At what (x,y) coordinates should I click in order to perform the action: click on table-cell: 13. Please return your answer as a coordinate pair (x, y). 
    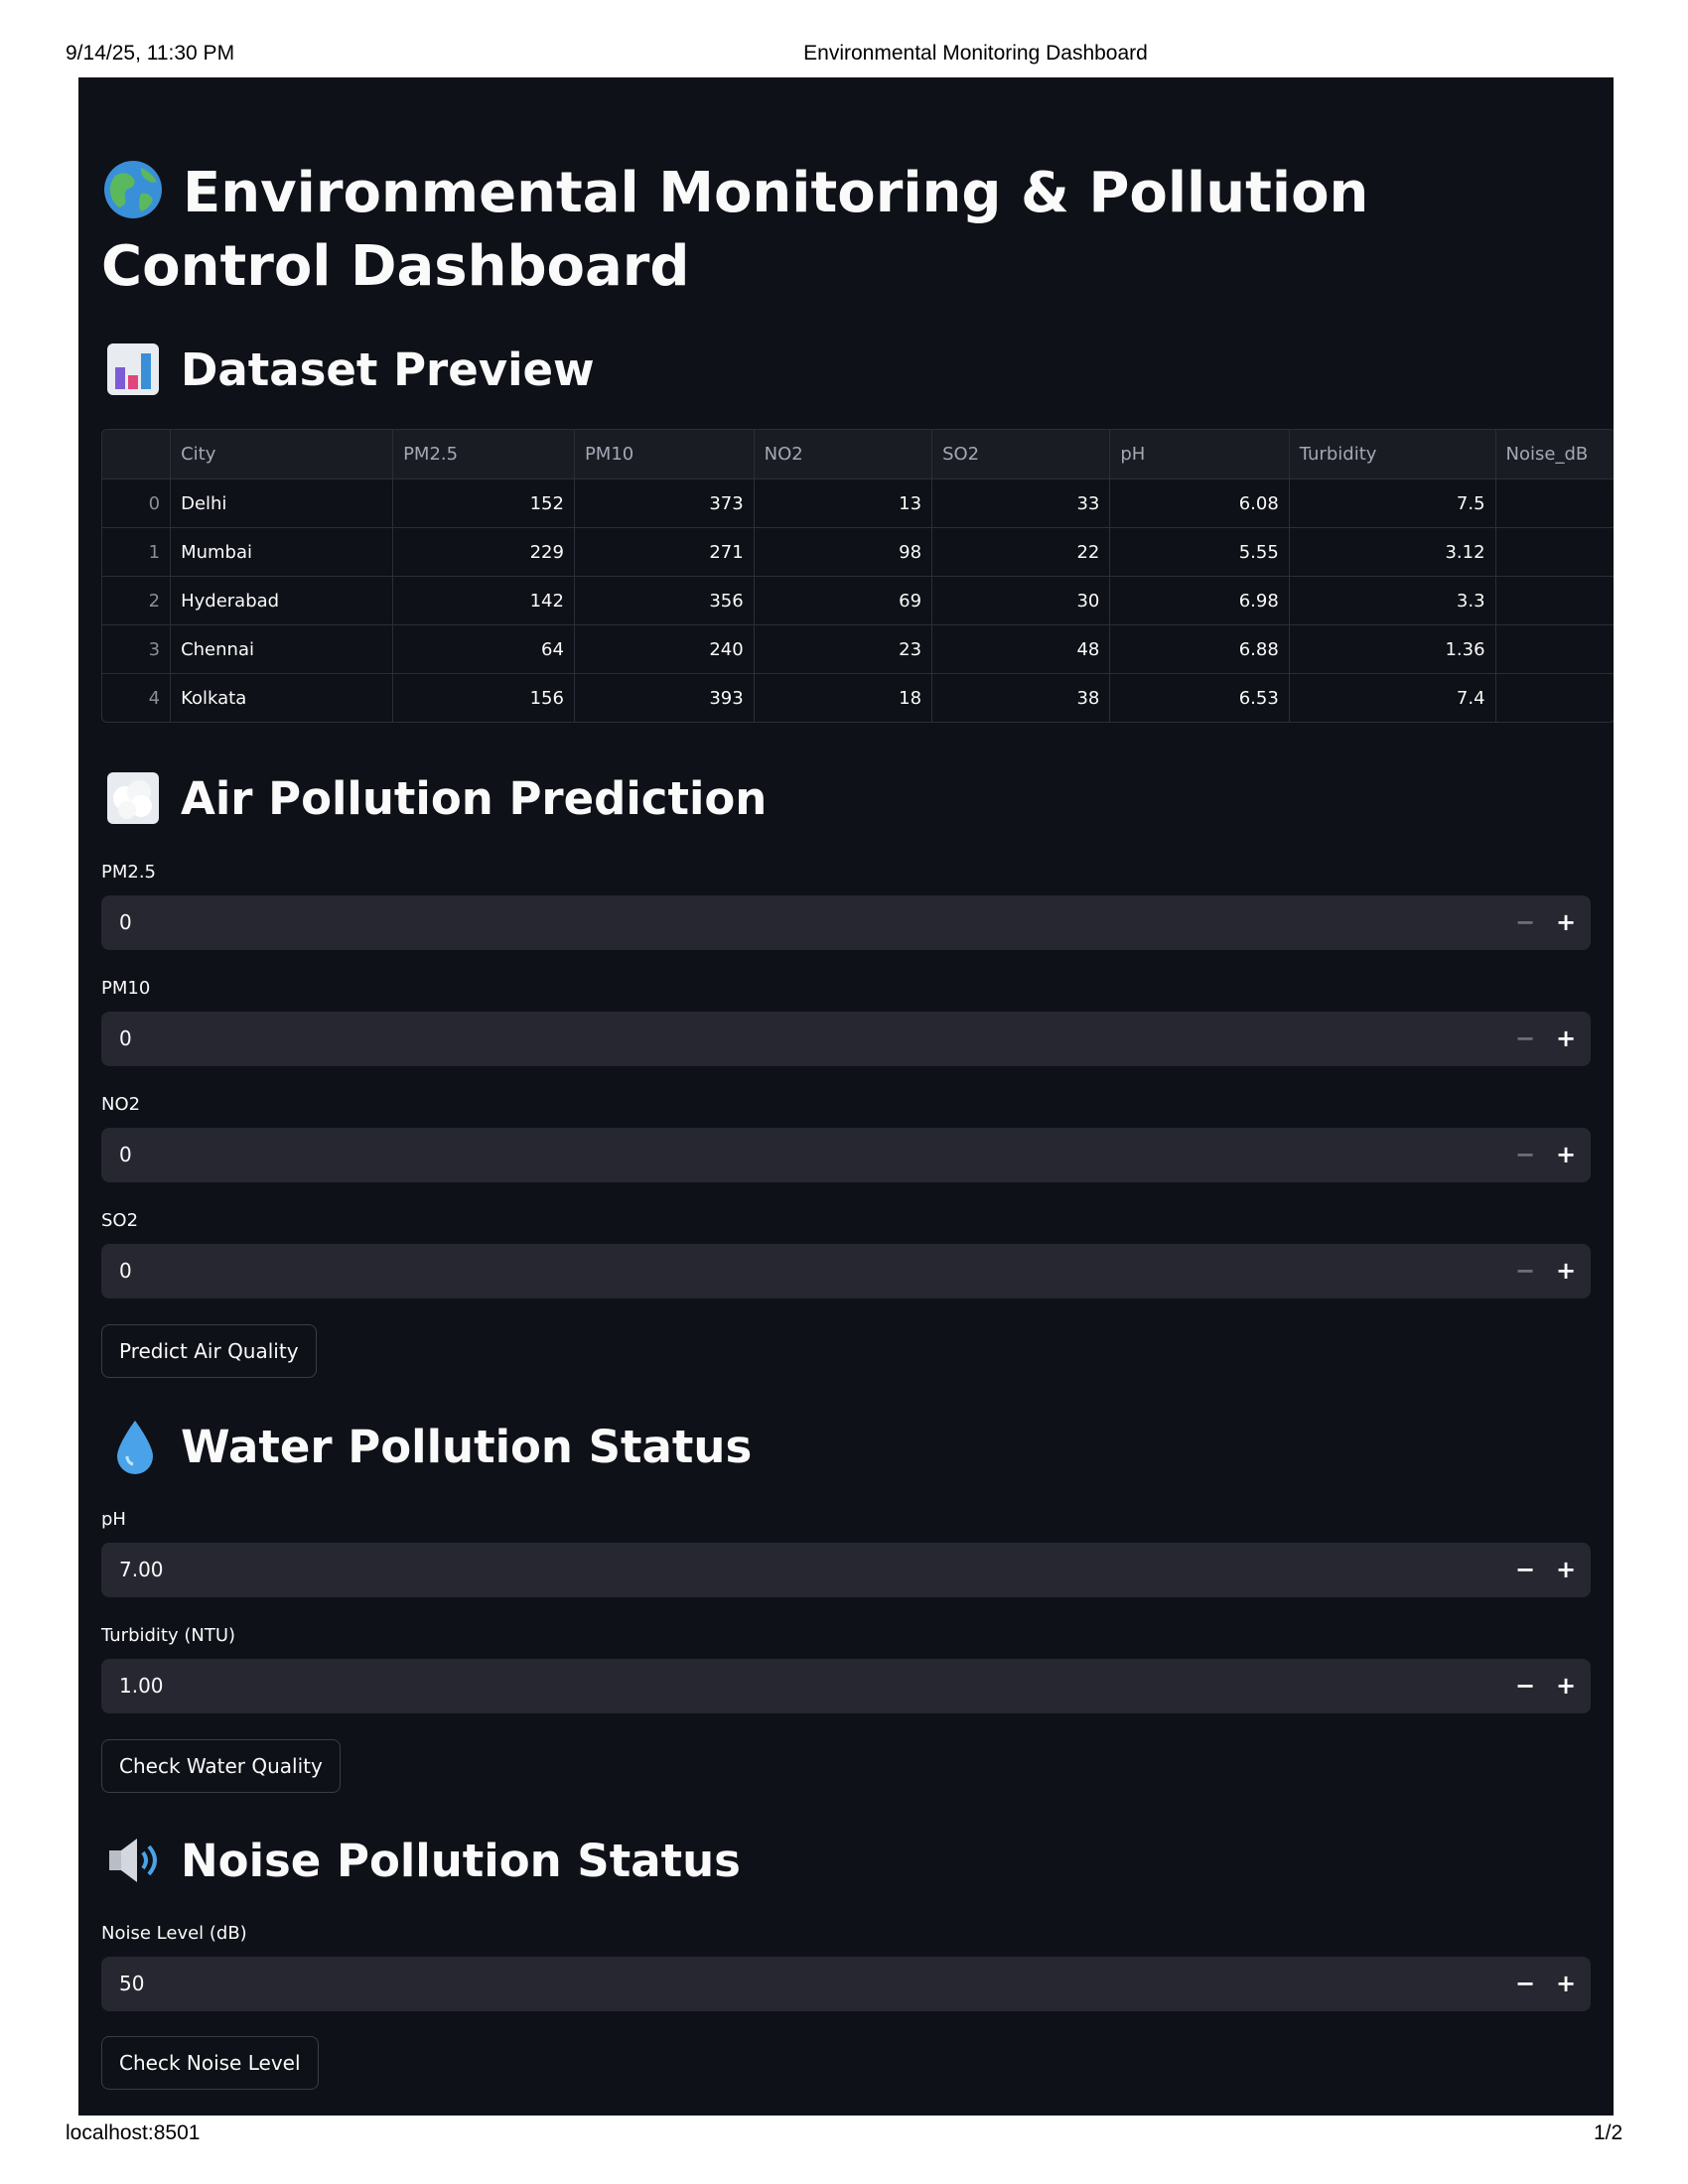
    Looking at the image, I should click on (843, 503).